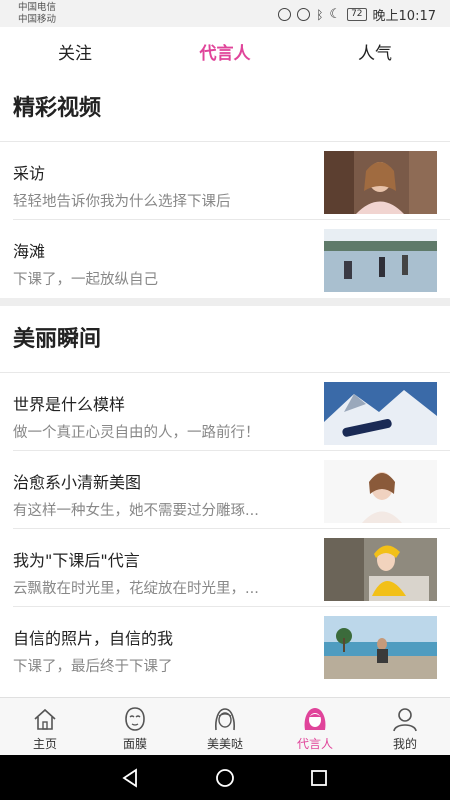 The width and height of the screenshot is (450, 800). What do you see at coordinates (69, 404) in the screenshot?
I see `item-title: 世界是什么模样` at bounding box center [69, 404].